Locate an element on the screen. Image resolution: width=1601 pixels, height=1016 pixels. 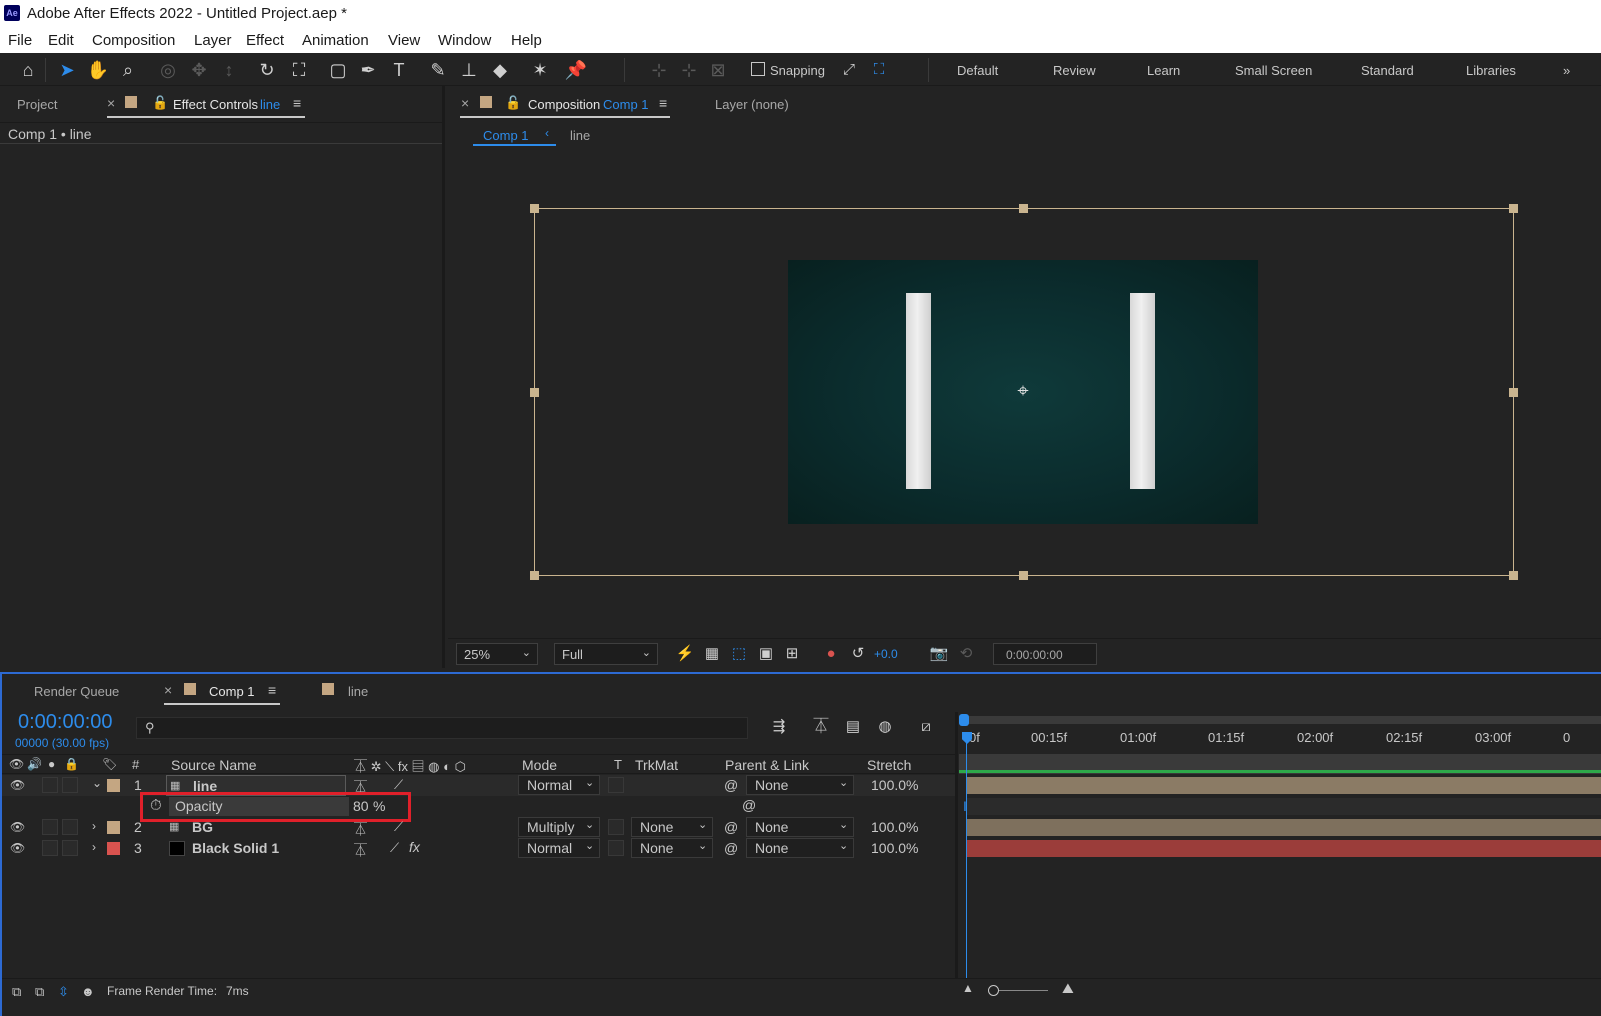
chevron-right-icon: › is located at coordinates (94, 826).